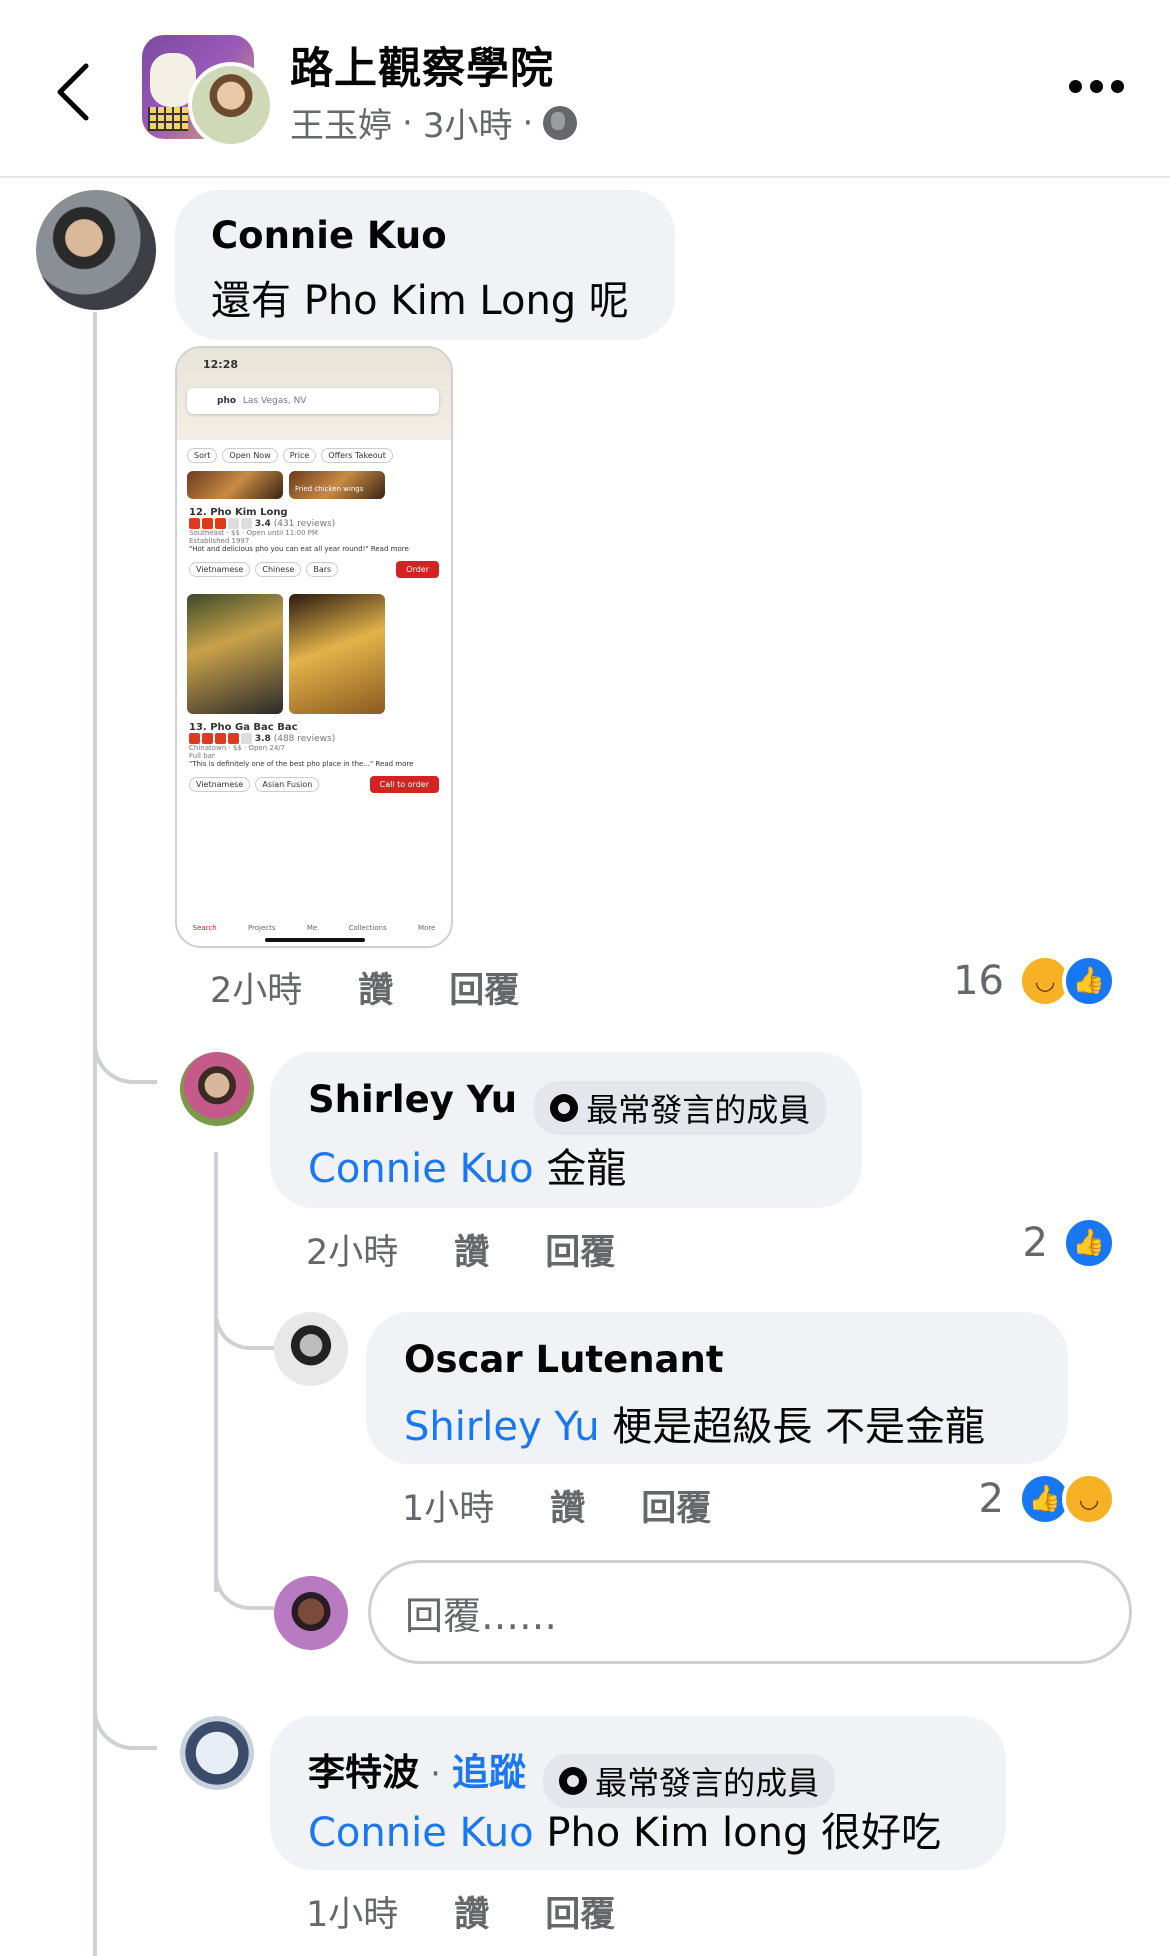 This screenshot has width=1170, height=1956. What do you see at coordinates (425, 265) in the screenshot?
I see `comment-bubble: Connie Kuo 還有 Pho Kim Long 呢` at bounding box center [425, 265].